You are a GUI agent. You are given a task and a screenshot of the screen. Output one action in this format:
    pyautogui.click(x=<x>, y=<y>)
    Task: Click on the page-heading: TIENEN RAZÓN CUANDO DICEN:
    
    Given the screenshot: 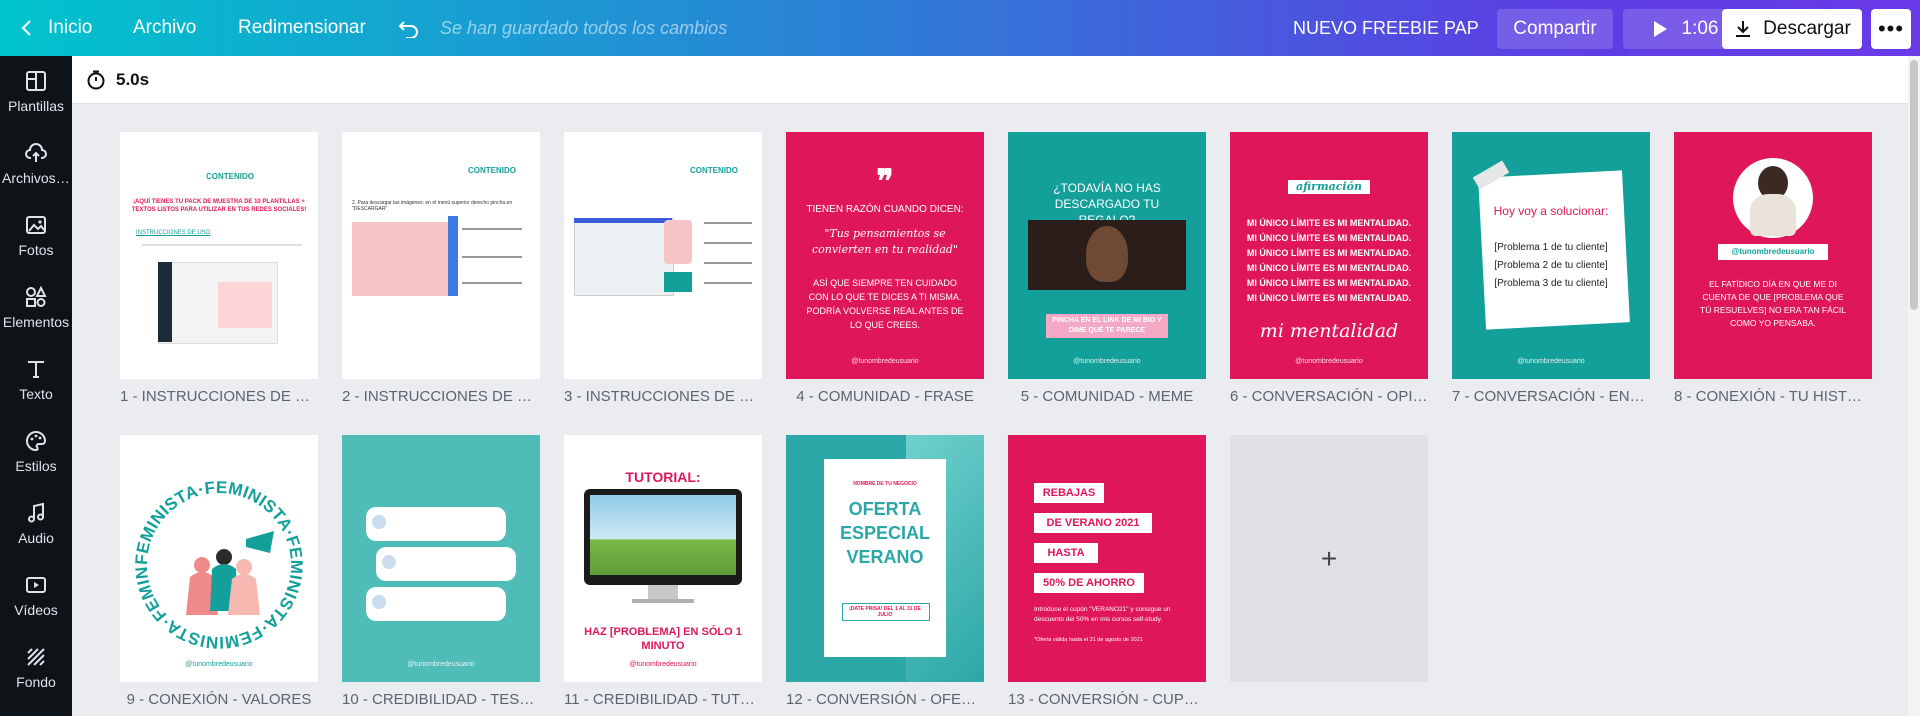 What is the action you would take?
    pyautogui.click(x=885, y=209)
    